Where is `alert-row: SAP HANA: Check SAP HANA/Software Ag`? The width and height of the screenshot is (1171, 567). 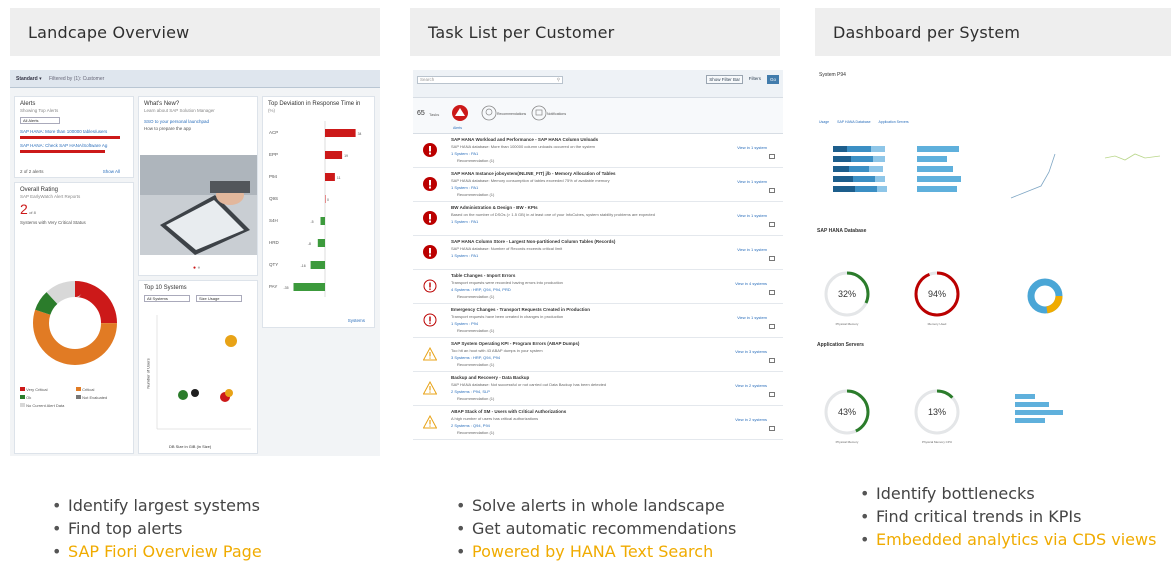
alert-row: SAP HANA: Check SAP HANA/Software Ag is located at coordinates (74, 145).